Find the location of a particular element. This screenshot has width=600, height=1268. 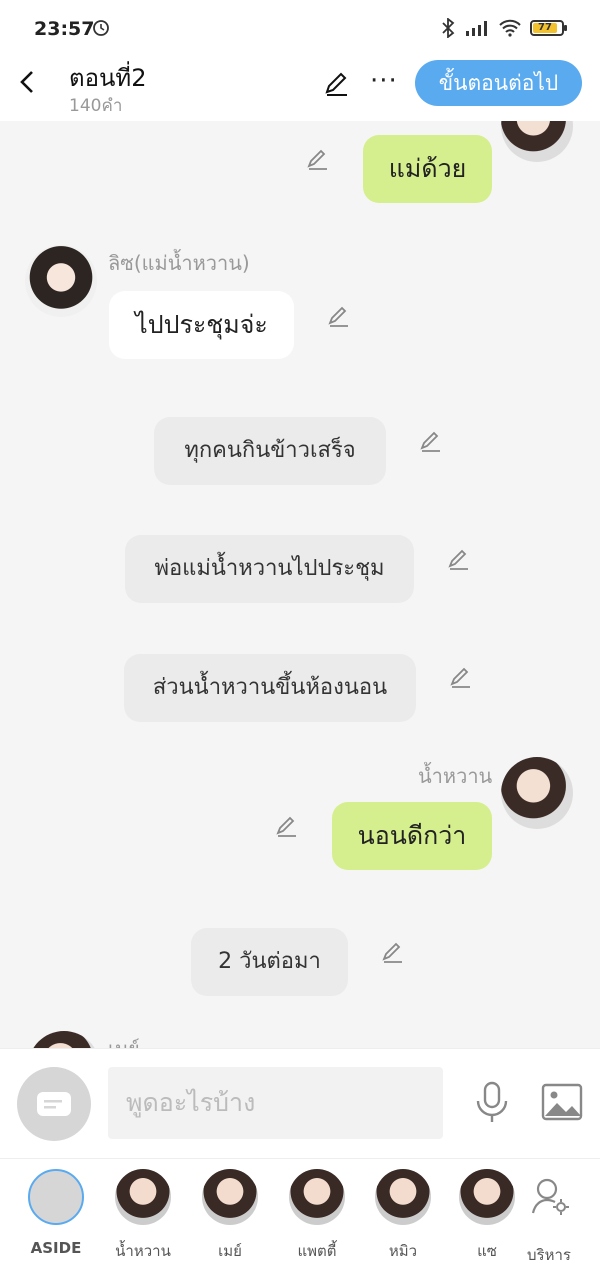

narration-bubble: 2 วันต่อมา is located at coordinates (269, 962).